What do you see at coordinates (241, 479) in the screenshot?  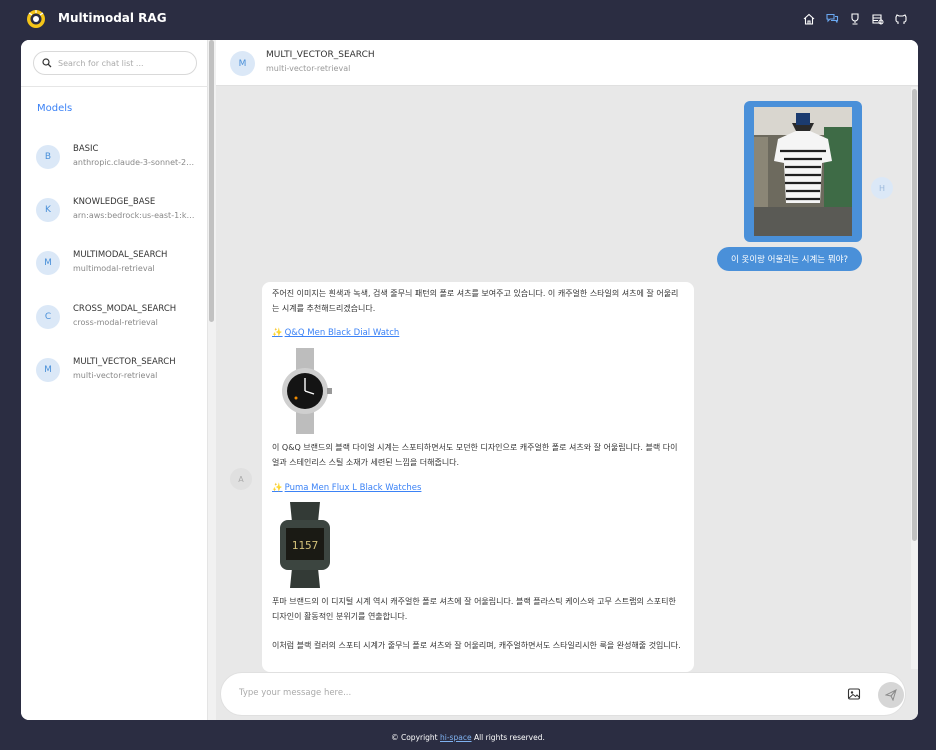 I see `assistant-avatar: A` at bounding box center [241, 479].